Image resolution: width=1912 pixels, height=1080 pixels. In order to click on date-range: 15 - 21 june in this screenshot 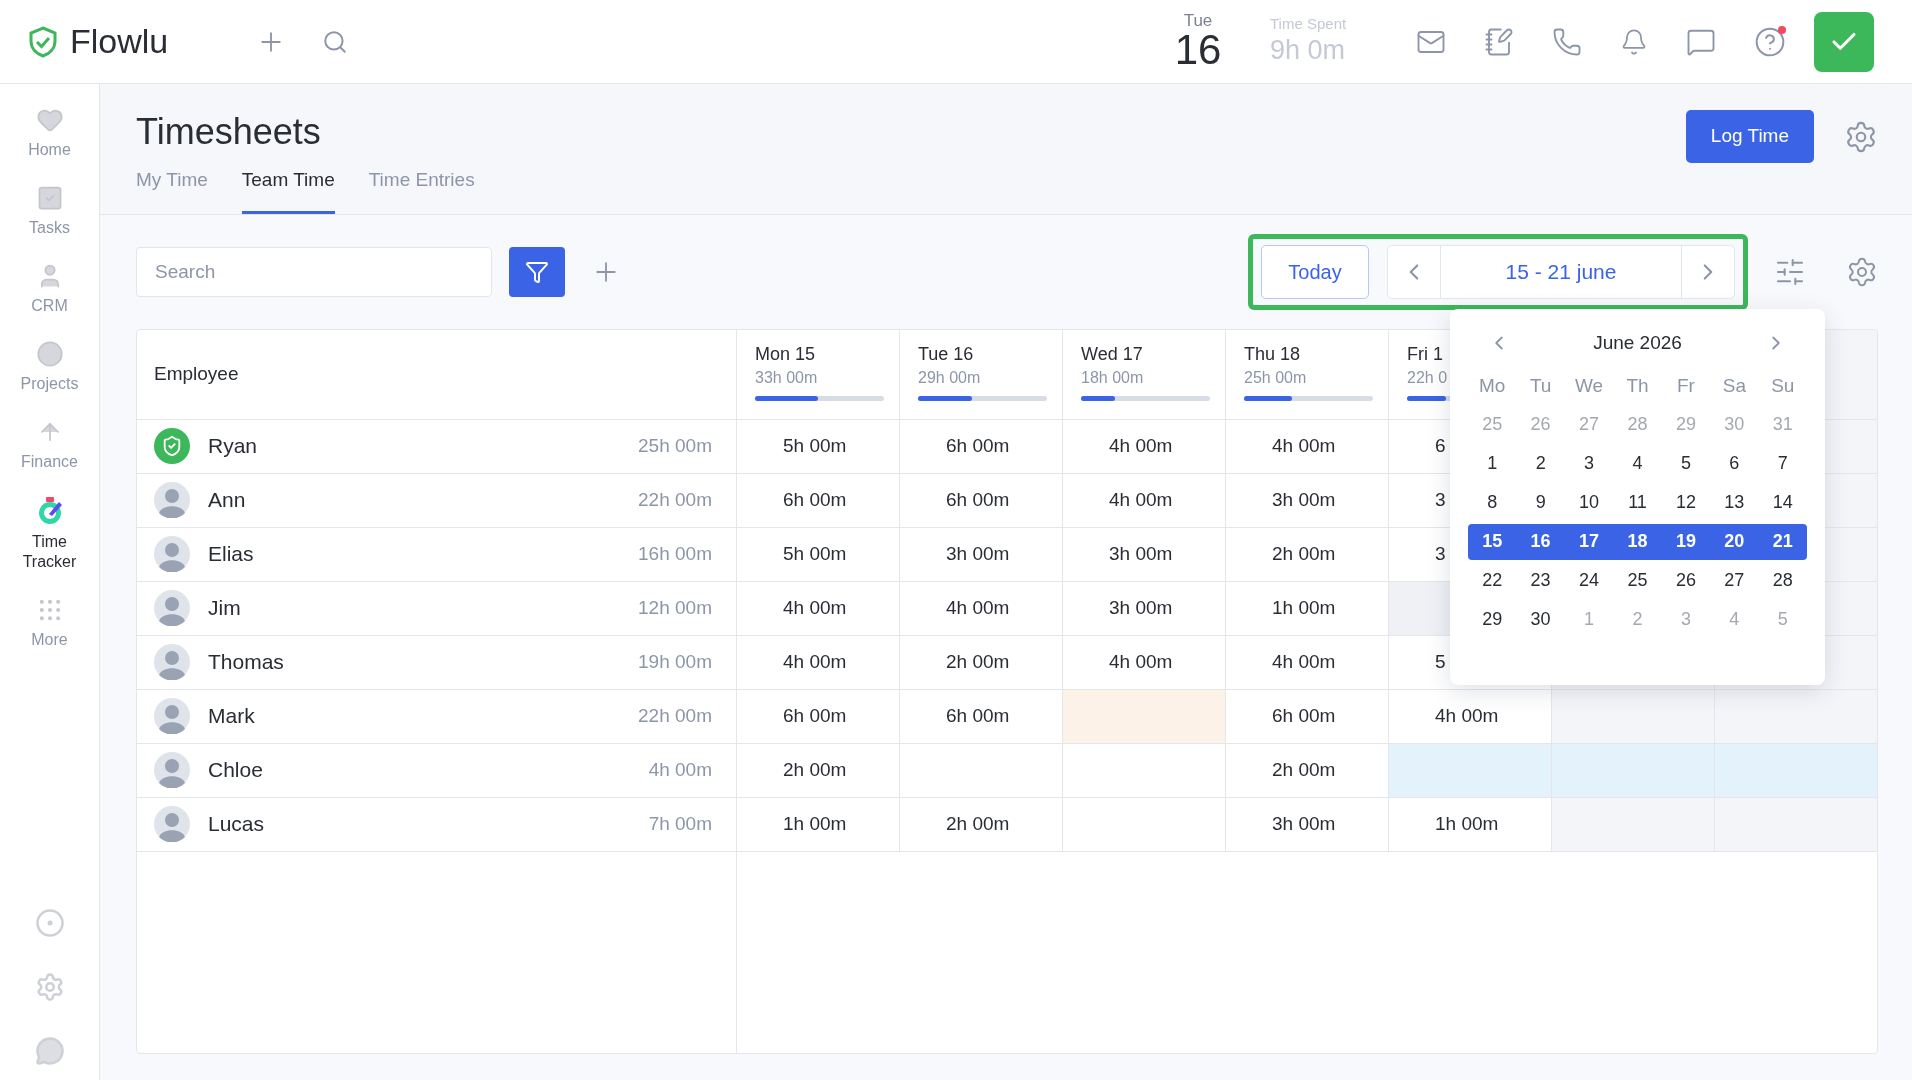, I will do `click(1561, 271)`.